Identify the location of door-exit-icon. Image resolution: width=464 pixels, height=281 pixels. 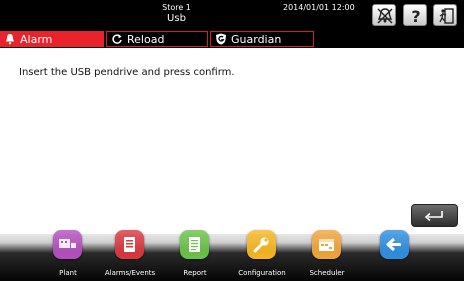
(446, 16).